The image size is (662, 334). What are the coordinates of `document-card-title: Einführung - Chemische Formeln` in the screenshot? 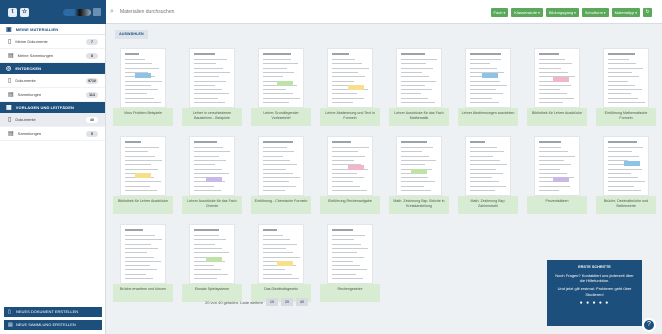 It's located at (281, 205).